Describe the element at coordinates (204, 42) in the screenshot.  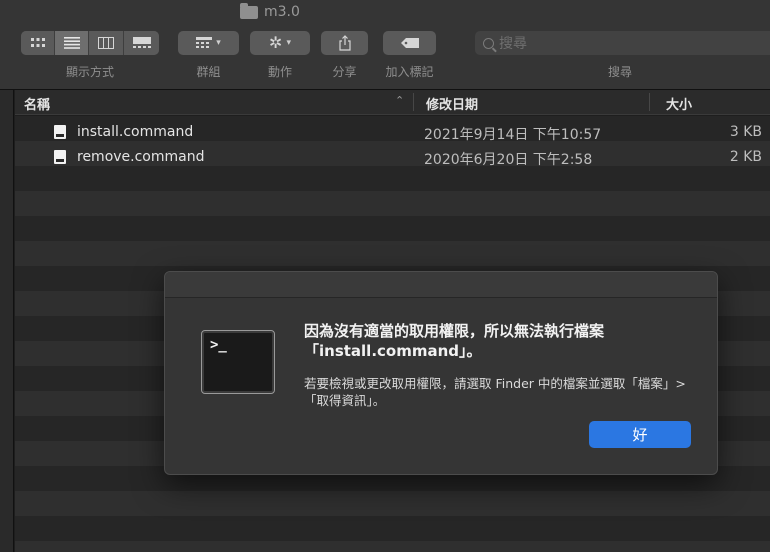
I see `group-icon` at that location.